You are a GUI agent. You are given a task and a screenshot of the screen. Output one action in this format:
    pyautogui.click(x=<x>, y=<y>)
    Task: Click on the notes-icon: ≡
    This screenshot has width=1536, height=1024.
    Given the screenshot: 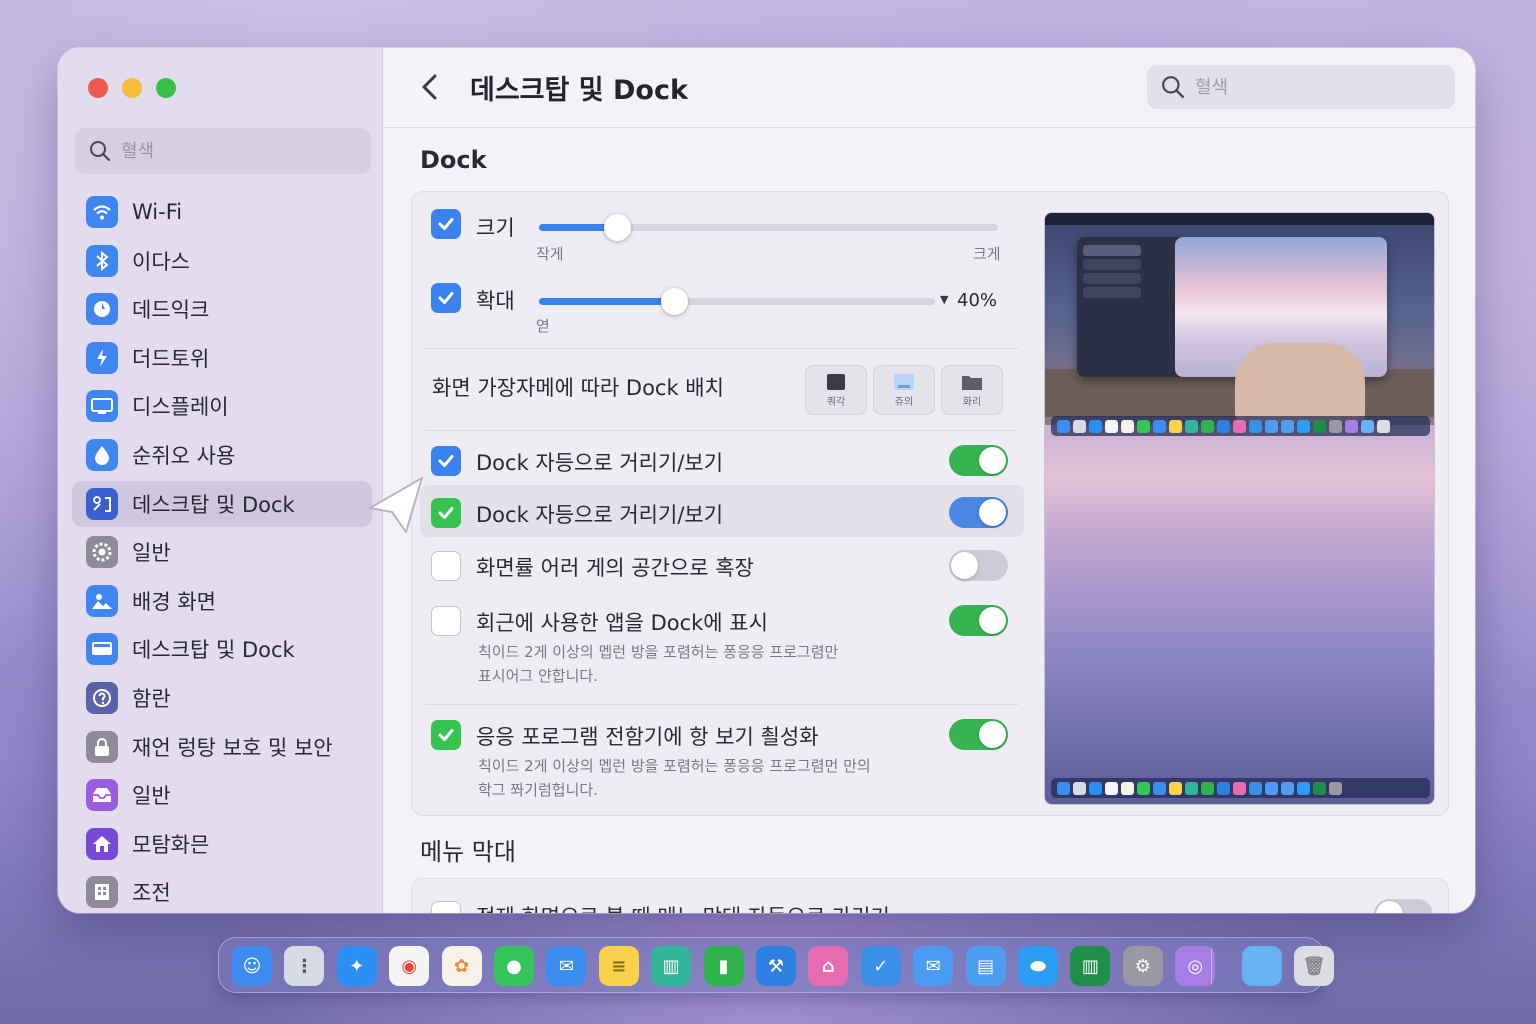 What is the action you would take?
    pyautogui.click(x=618, y=966)
    